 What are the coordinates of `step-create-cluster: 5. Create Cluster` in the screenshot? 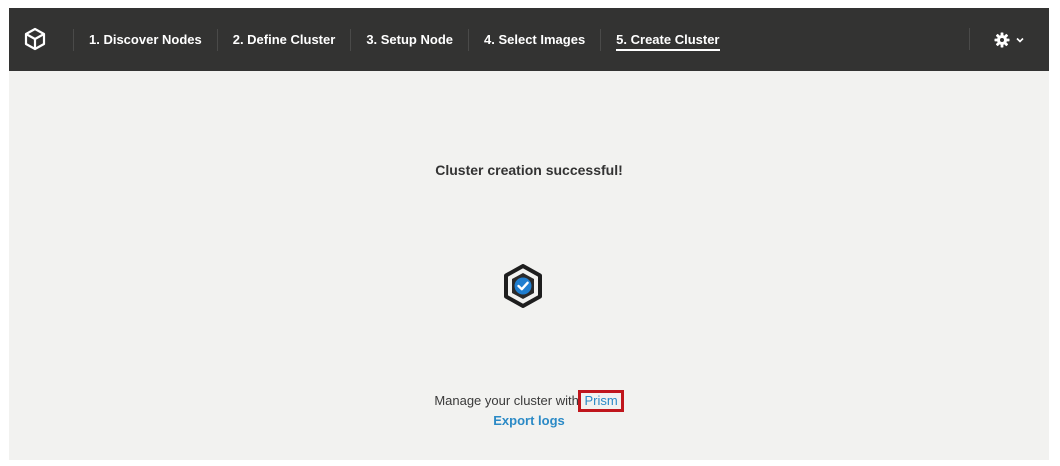 It's located at (667, 39).